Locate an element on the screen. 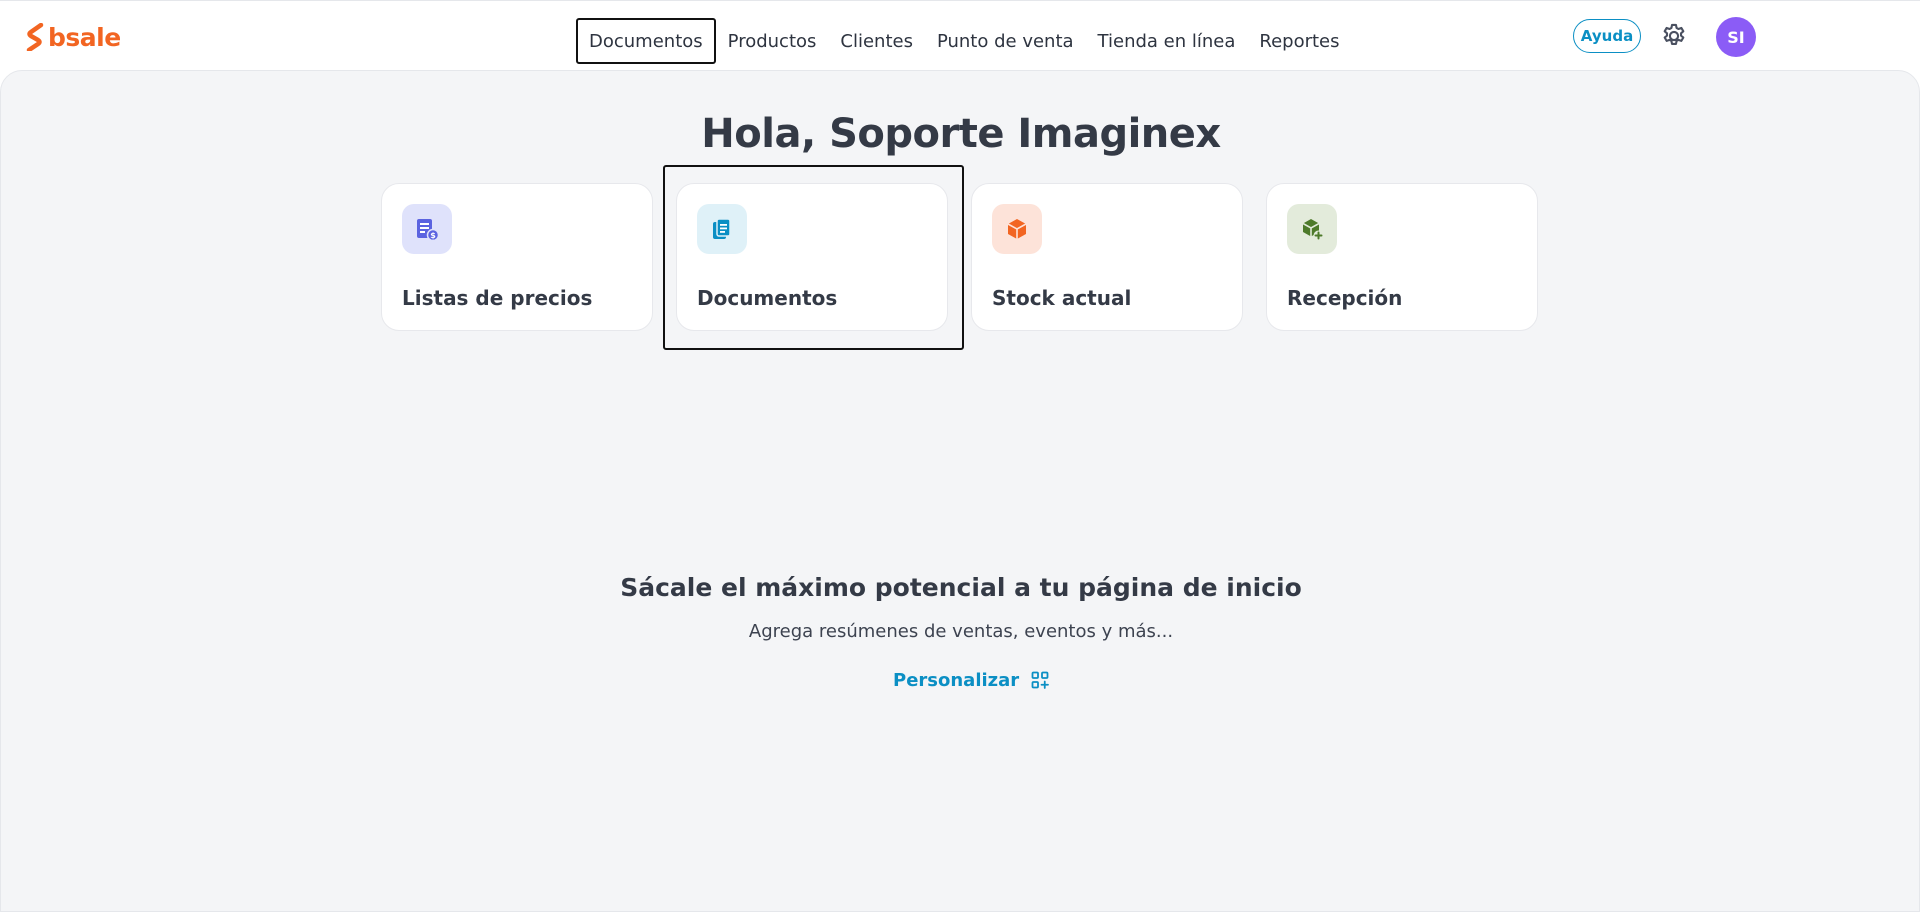  shortcut-card-recepcion: Recepción is located at coordinates (1402, 257).